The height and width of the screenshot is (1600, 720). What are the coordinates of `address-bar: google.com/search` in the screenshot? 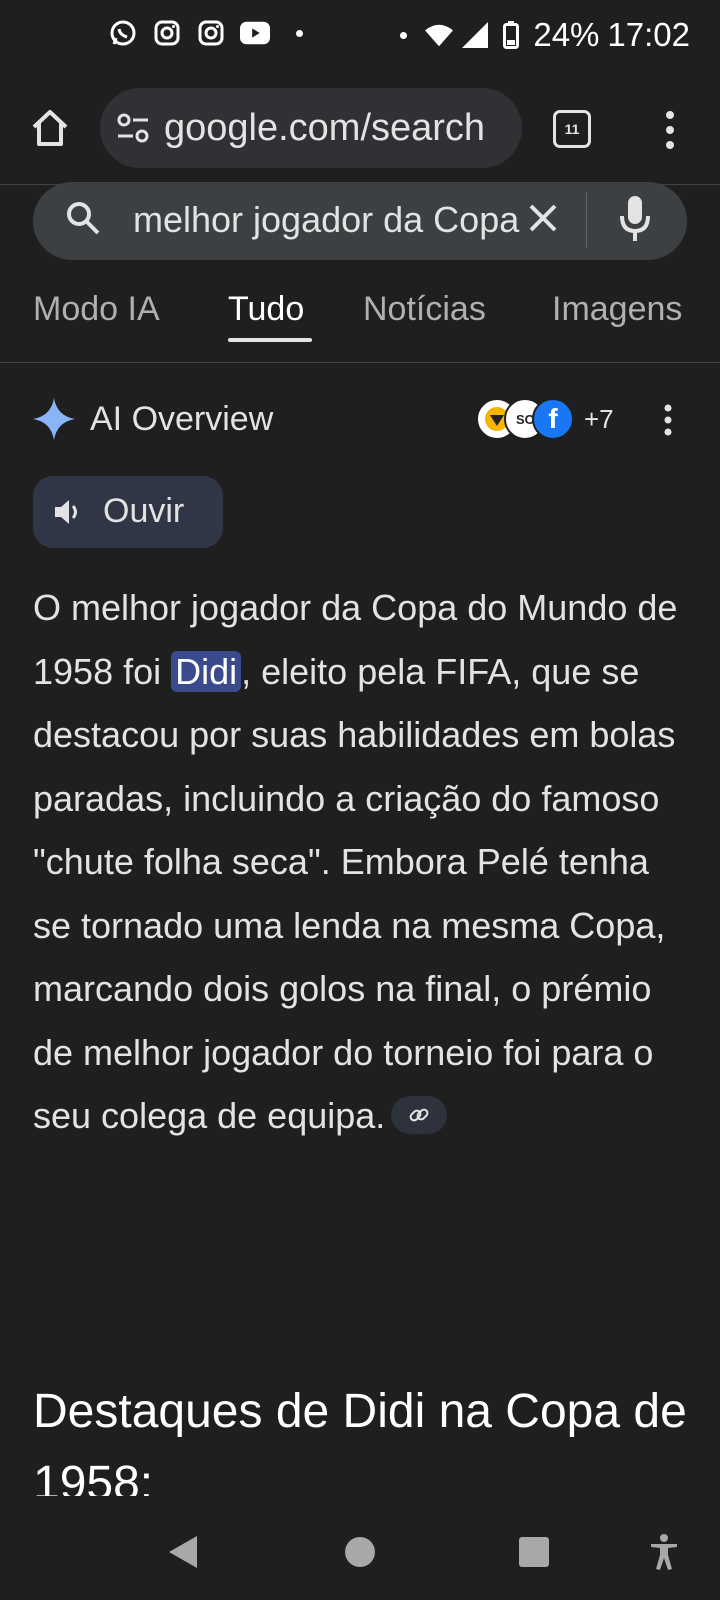 It's located at (311, 128).